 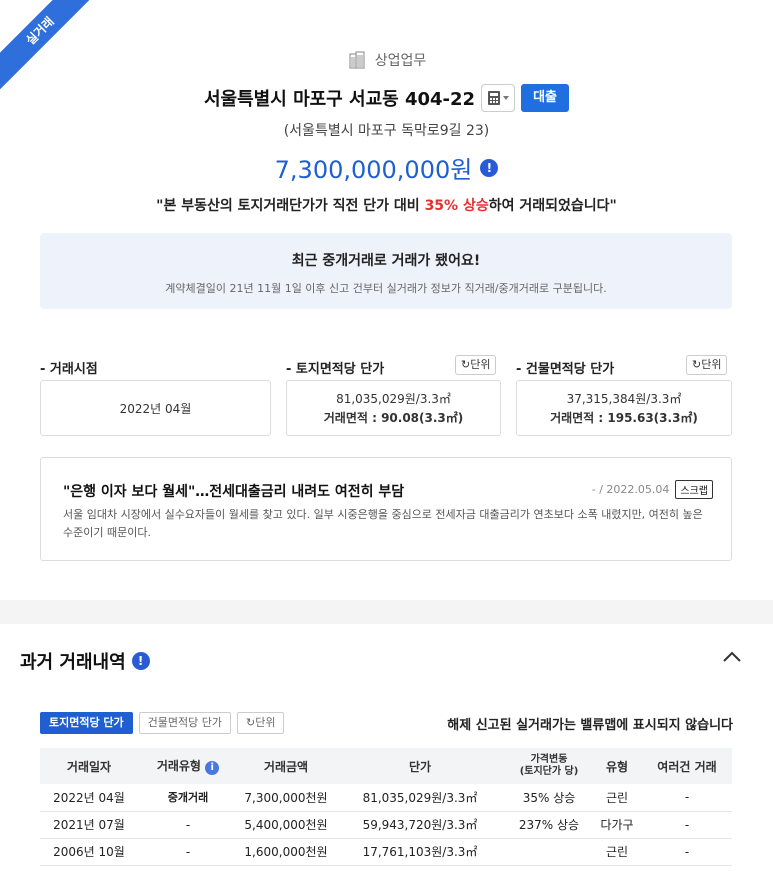 What do you see at coordinates (687, 766) in the screenshot?
I see `col-multi: 여러건 거래` at bounding box center [687, 766].